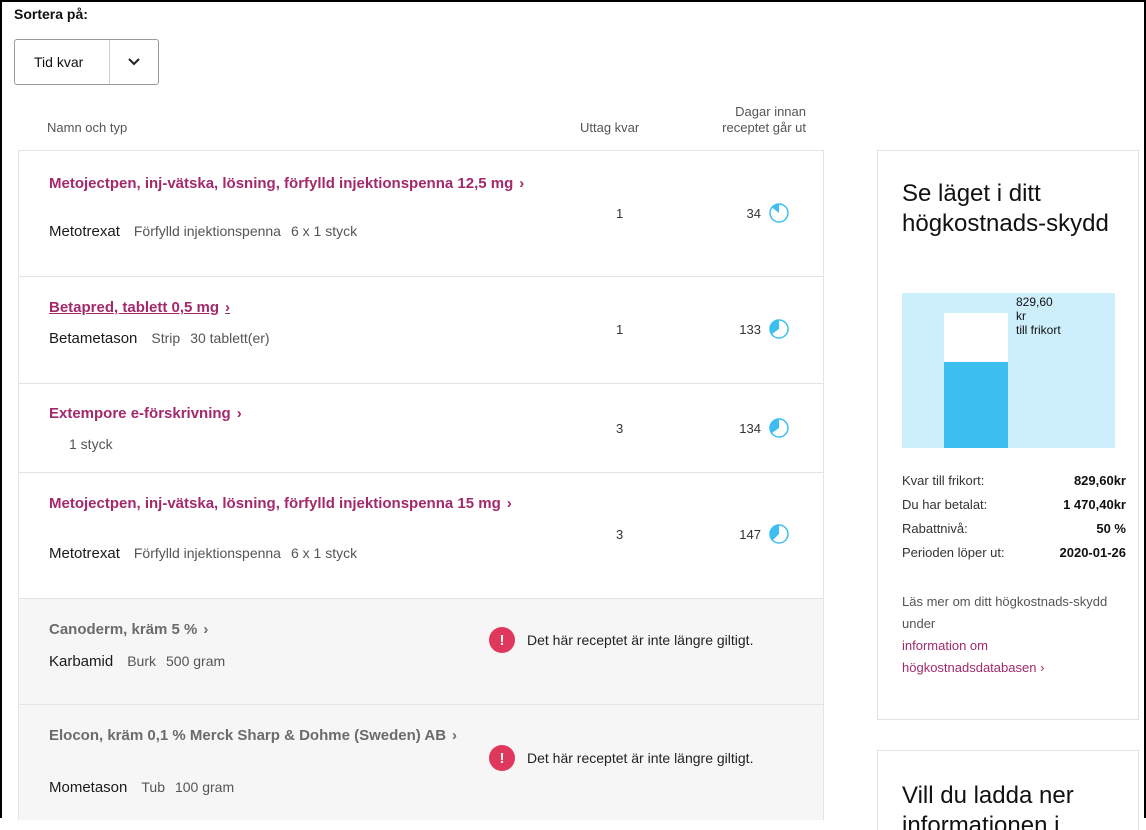 The height and width of the screenshot is (830, 1146). I want to click on days-left: 34, so click(753, 213).